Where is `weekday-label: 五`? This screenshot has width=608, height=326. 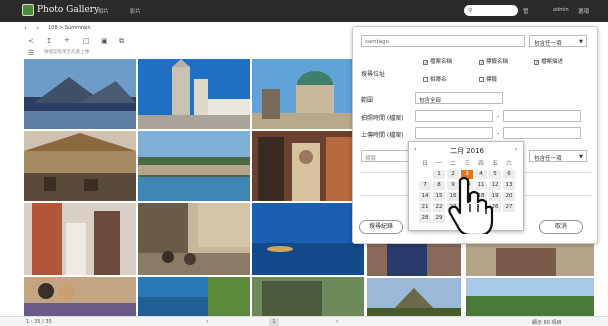
weekday-label: 五 is located at coordinates (495, 164).